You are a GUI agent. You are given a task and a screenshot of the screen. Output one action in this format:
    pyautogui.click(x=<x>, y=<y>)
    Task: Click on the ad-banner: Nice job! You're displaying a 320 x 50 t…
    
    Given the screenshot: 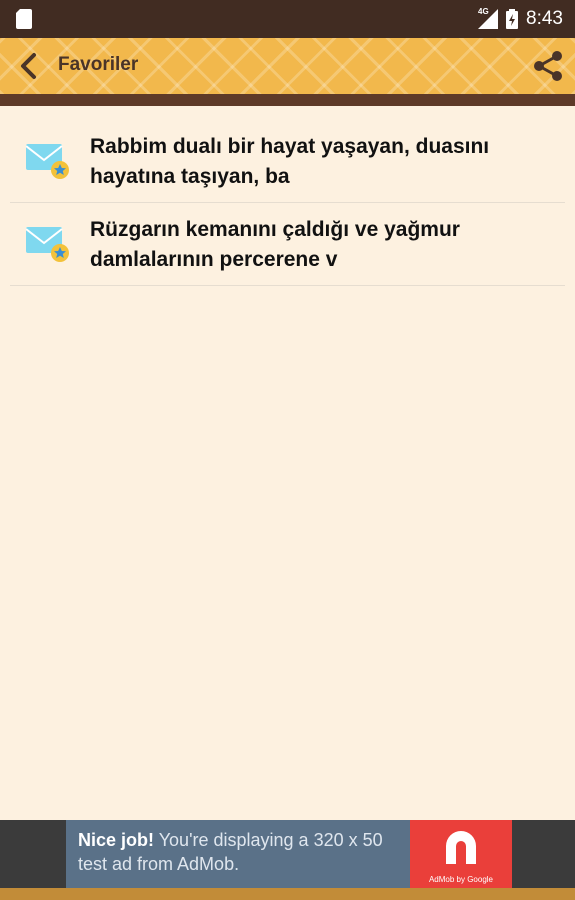 What is the action you would take?
    pyautogui.click(x=289, y=854)
    